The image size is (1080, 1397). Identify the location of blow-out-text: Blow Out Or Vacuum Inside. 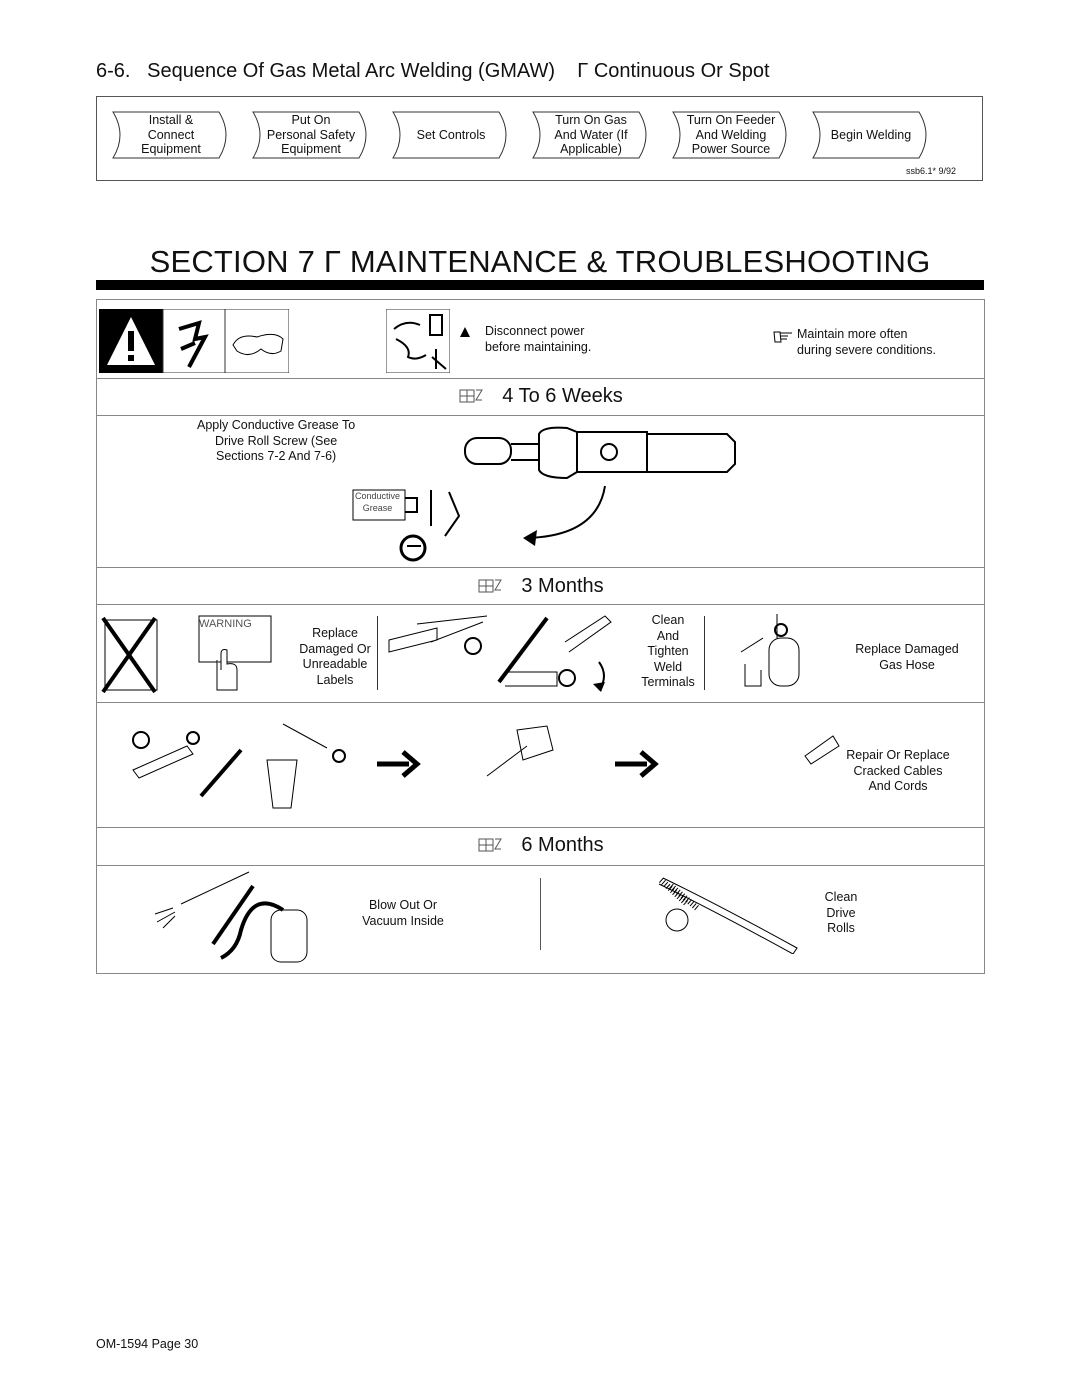
(403, 913).